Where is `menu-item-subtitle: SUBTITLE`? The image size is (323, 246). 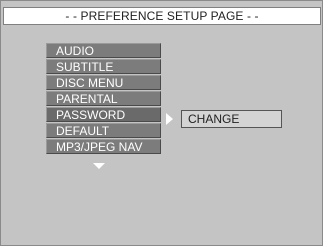 menu-item-subtitle: SUBTITLE is located at coordinates (103, 66).